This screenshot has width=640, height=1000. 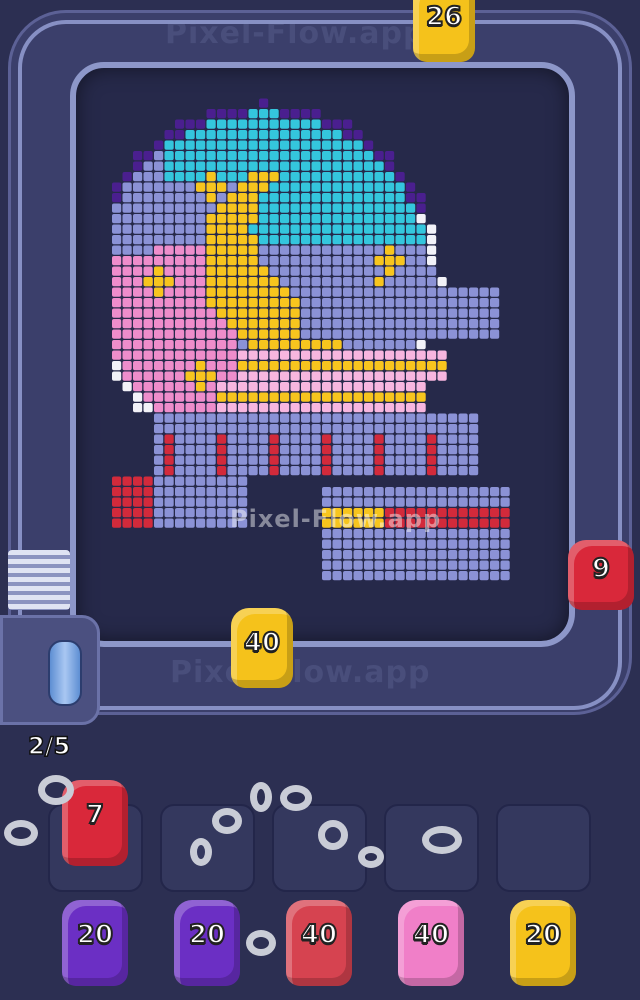 What do you see at coordinates (262, 648) in the screenshot?
I see `conveyor-unit: 40` at bounding box center [262, 648].